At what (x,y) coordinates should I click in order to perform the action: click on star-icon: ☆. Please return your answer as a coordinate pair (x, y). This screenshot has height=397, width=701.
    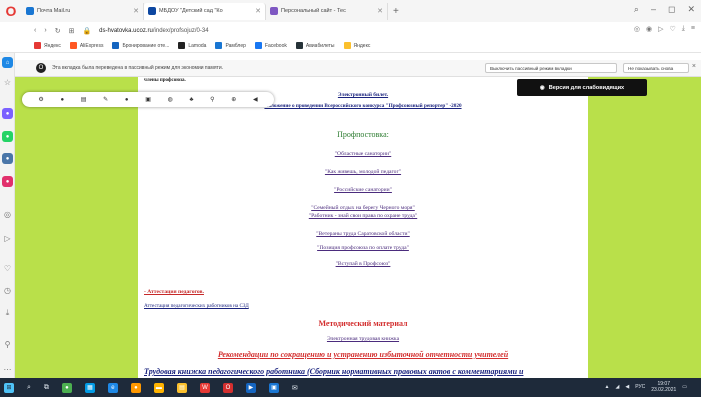
    Looking at the image, I should click on (7, 82).